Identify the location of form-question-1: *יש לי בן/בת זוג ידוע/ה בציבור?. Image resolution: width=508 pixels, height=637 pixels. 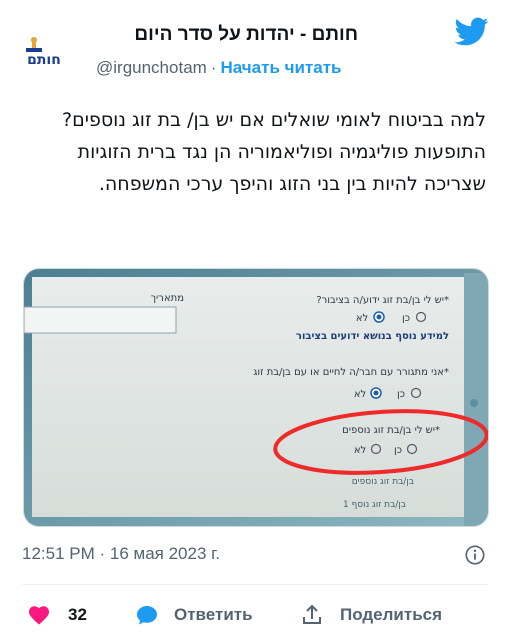
(382, 300).